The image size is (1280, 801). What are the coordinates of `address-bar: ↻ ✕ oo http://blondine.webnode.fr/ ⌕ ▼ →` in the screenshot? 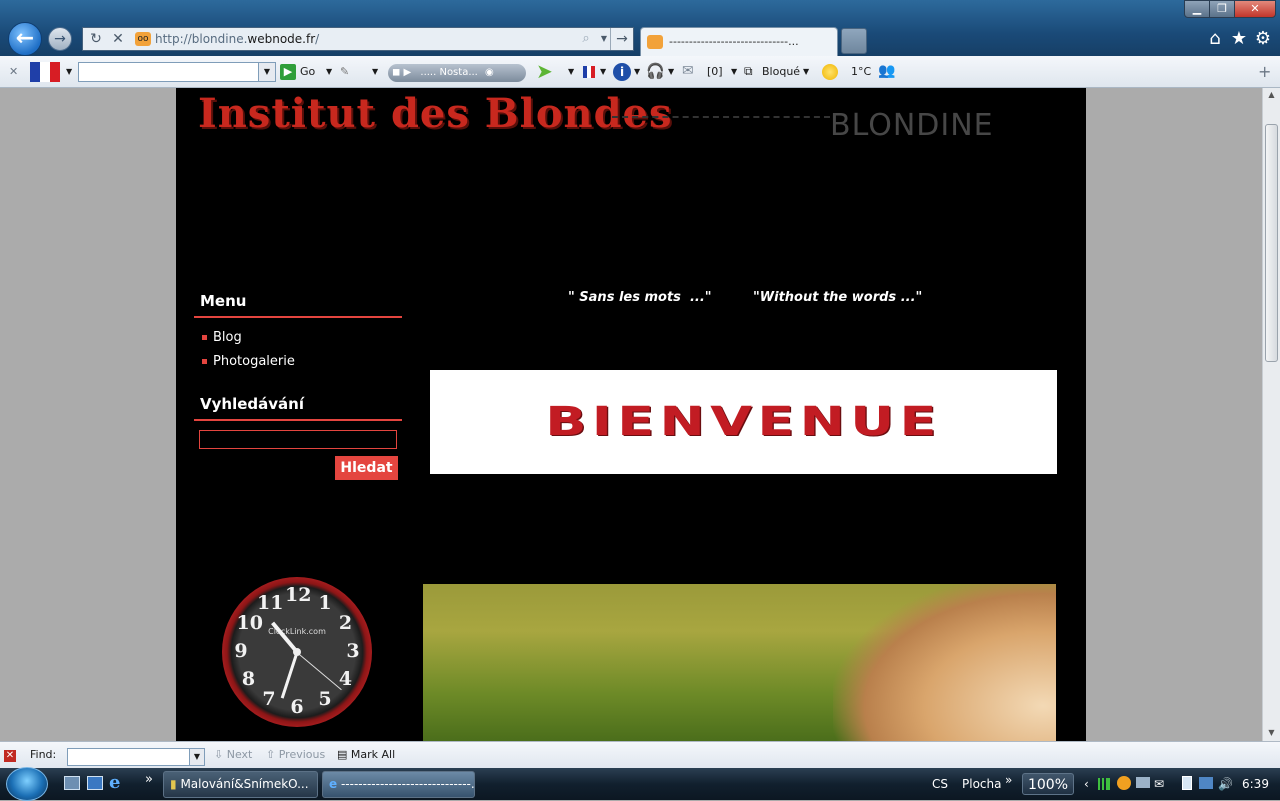 It's located at (358, 39).